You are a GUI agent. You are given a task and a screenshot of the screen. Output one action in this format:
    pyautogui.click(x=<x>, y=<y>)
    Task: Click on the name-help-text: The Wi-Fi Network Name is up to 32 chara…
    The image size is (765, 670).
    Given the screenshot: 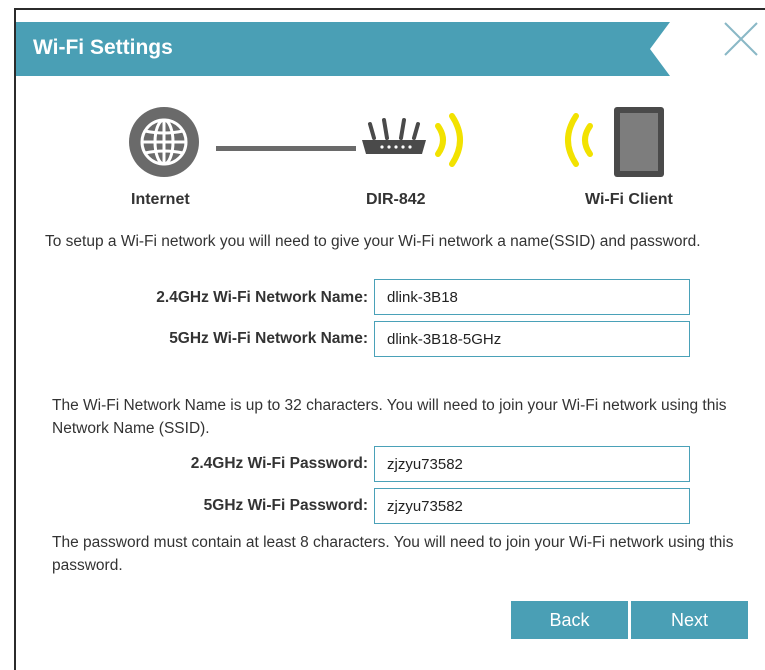 What is the action you would take?
    pyautogui.click(x=389, y=417)
    